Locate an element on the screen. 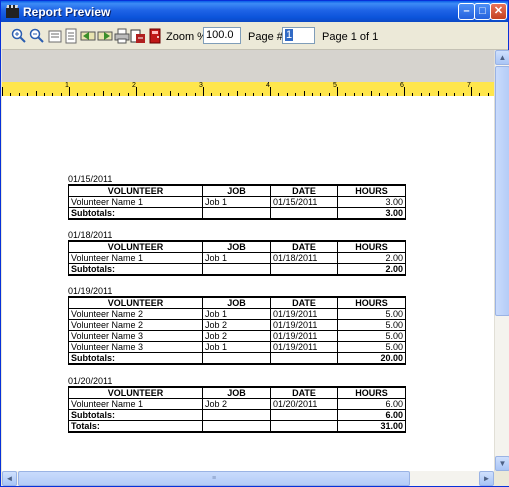 Image resolution: width=509 pixels, height=487 pixels. table-row: Volunteer Name 1 Job 1 01/18/2011 2.00 is located at coordinates (237, 258).